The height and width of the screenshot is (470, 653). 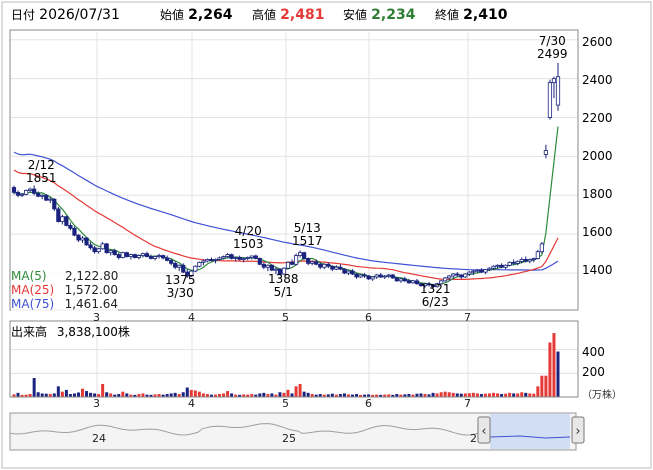 I want to click on annotation-value: 2499, so click(x=552, y=54).